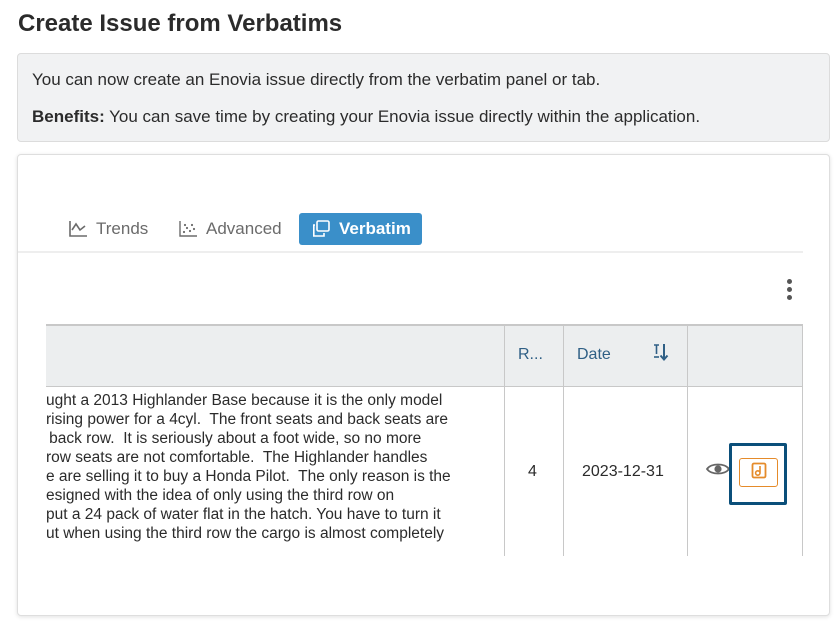 The height and width of the screenshot is (625, 839). I want to click on tab-advanced: Advanced, so click(230, 229).